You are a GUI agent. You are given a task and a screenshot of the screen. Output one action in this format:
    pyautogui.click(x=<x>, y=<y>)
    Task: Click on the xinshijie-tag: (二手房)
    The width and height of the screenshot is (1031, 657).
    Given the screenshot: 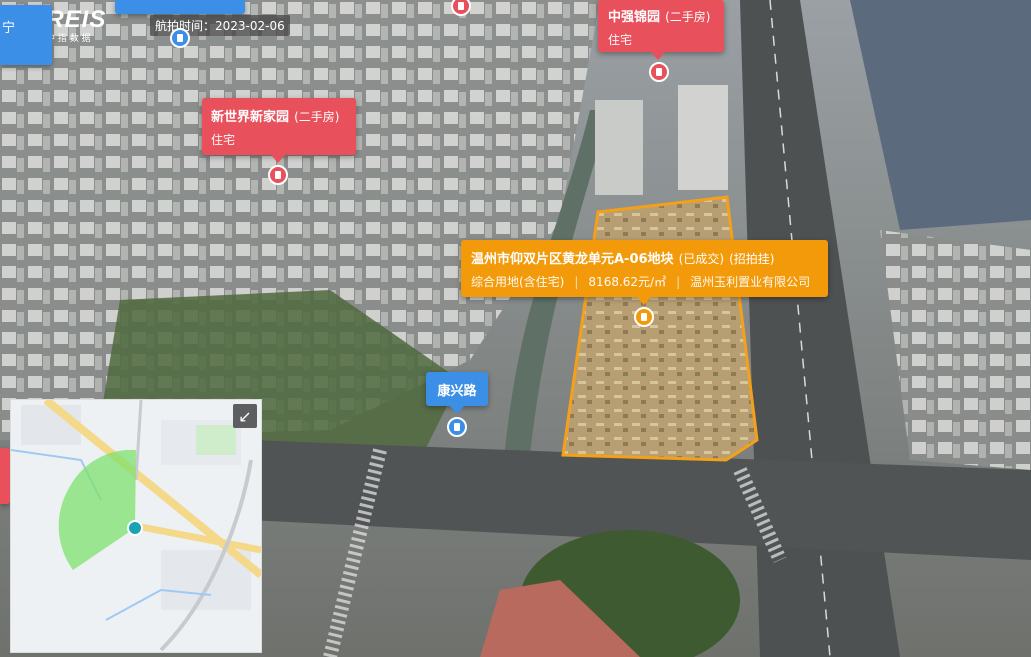 What is the action you would take?
    pyautogui.click(x=317, y=117)
    